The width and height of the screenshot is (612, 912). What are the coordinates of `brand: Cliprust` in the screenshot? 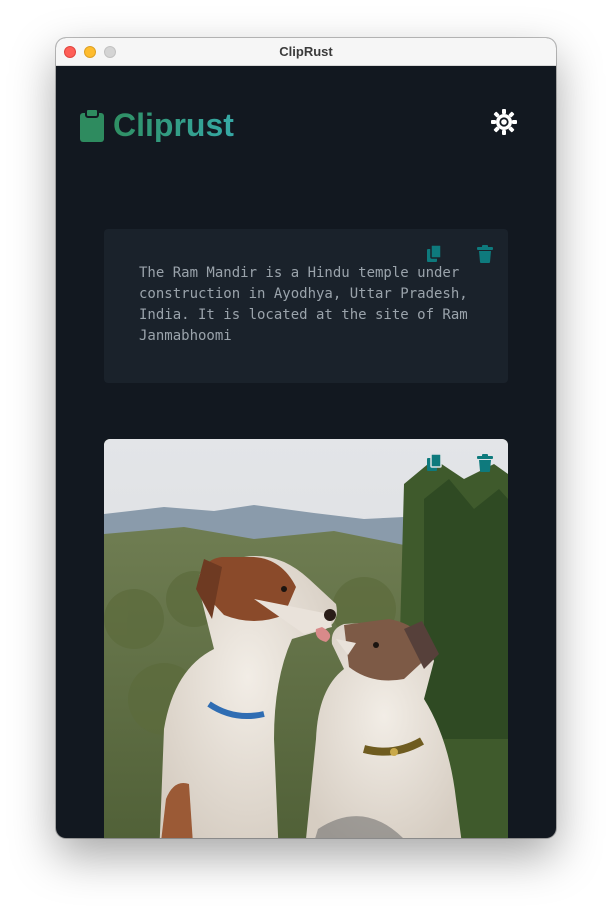 It's located at (157, 125).